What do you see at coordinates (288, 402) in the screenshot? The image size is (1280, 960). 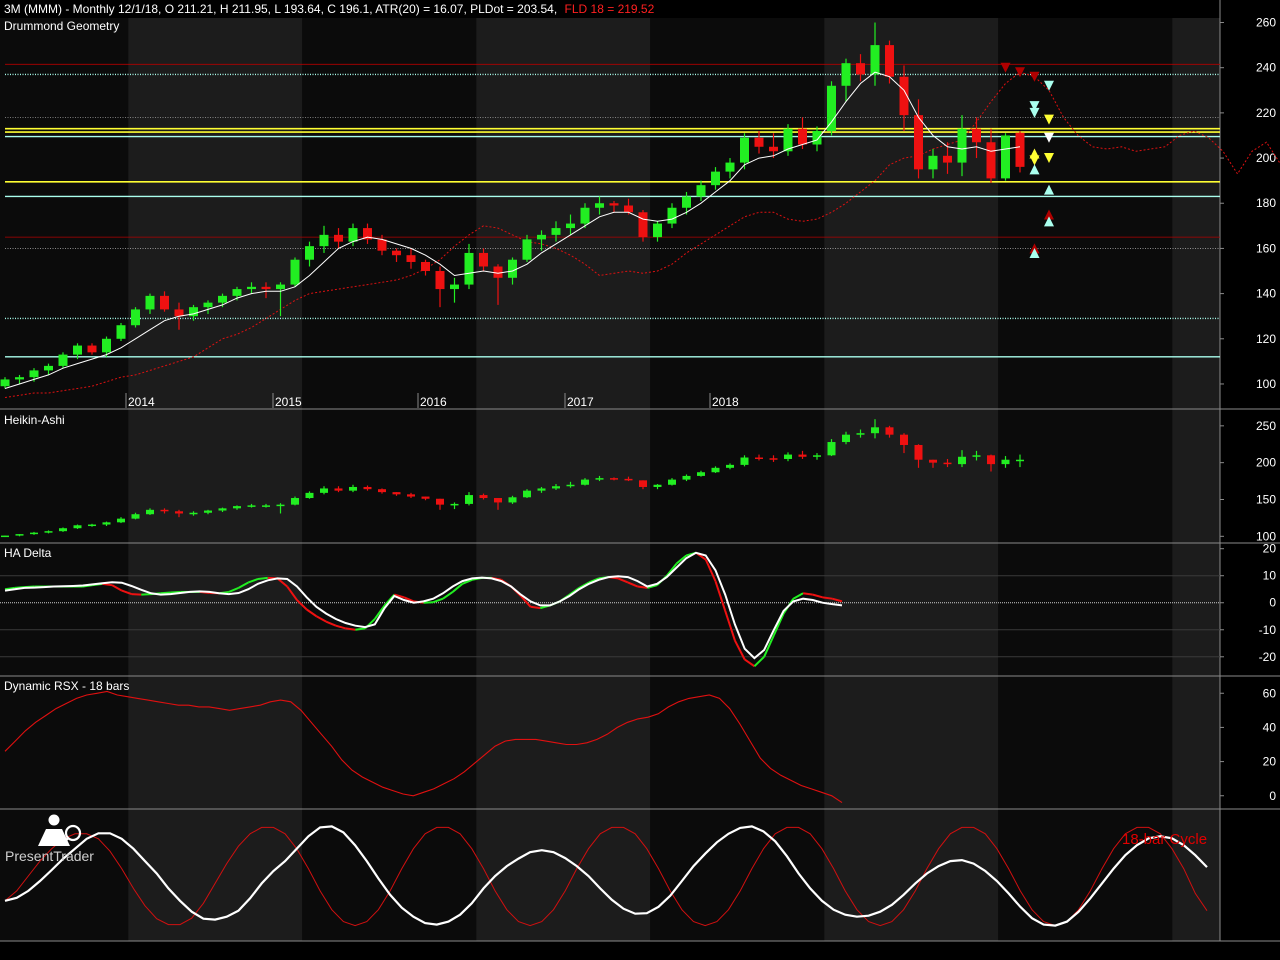 I see `x-tick-label: 2015` at bounding box center [288, 402].